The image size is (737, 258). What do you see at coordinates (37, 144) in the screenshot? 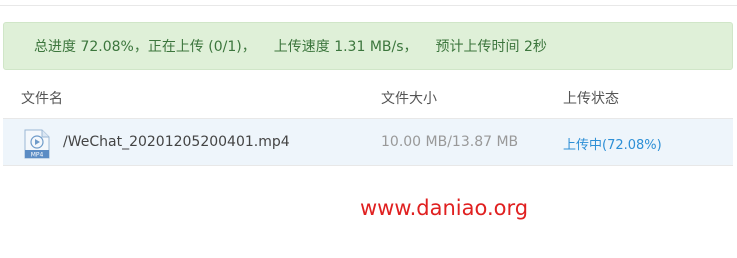
I see `mp4-file-icon: MP4` at bounding box center [37, 144].